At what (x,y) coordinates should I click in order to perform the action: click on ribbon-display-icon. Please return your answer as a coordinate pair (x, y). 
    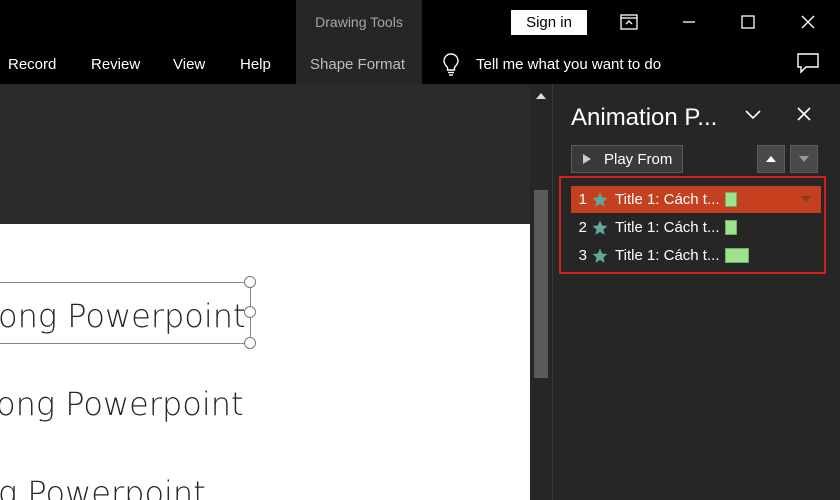
    Looking at the image, I should click on (629, 22).